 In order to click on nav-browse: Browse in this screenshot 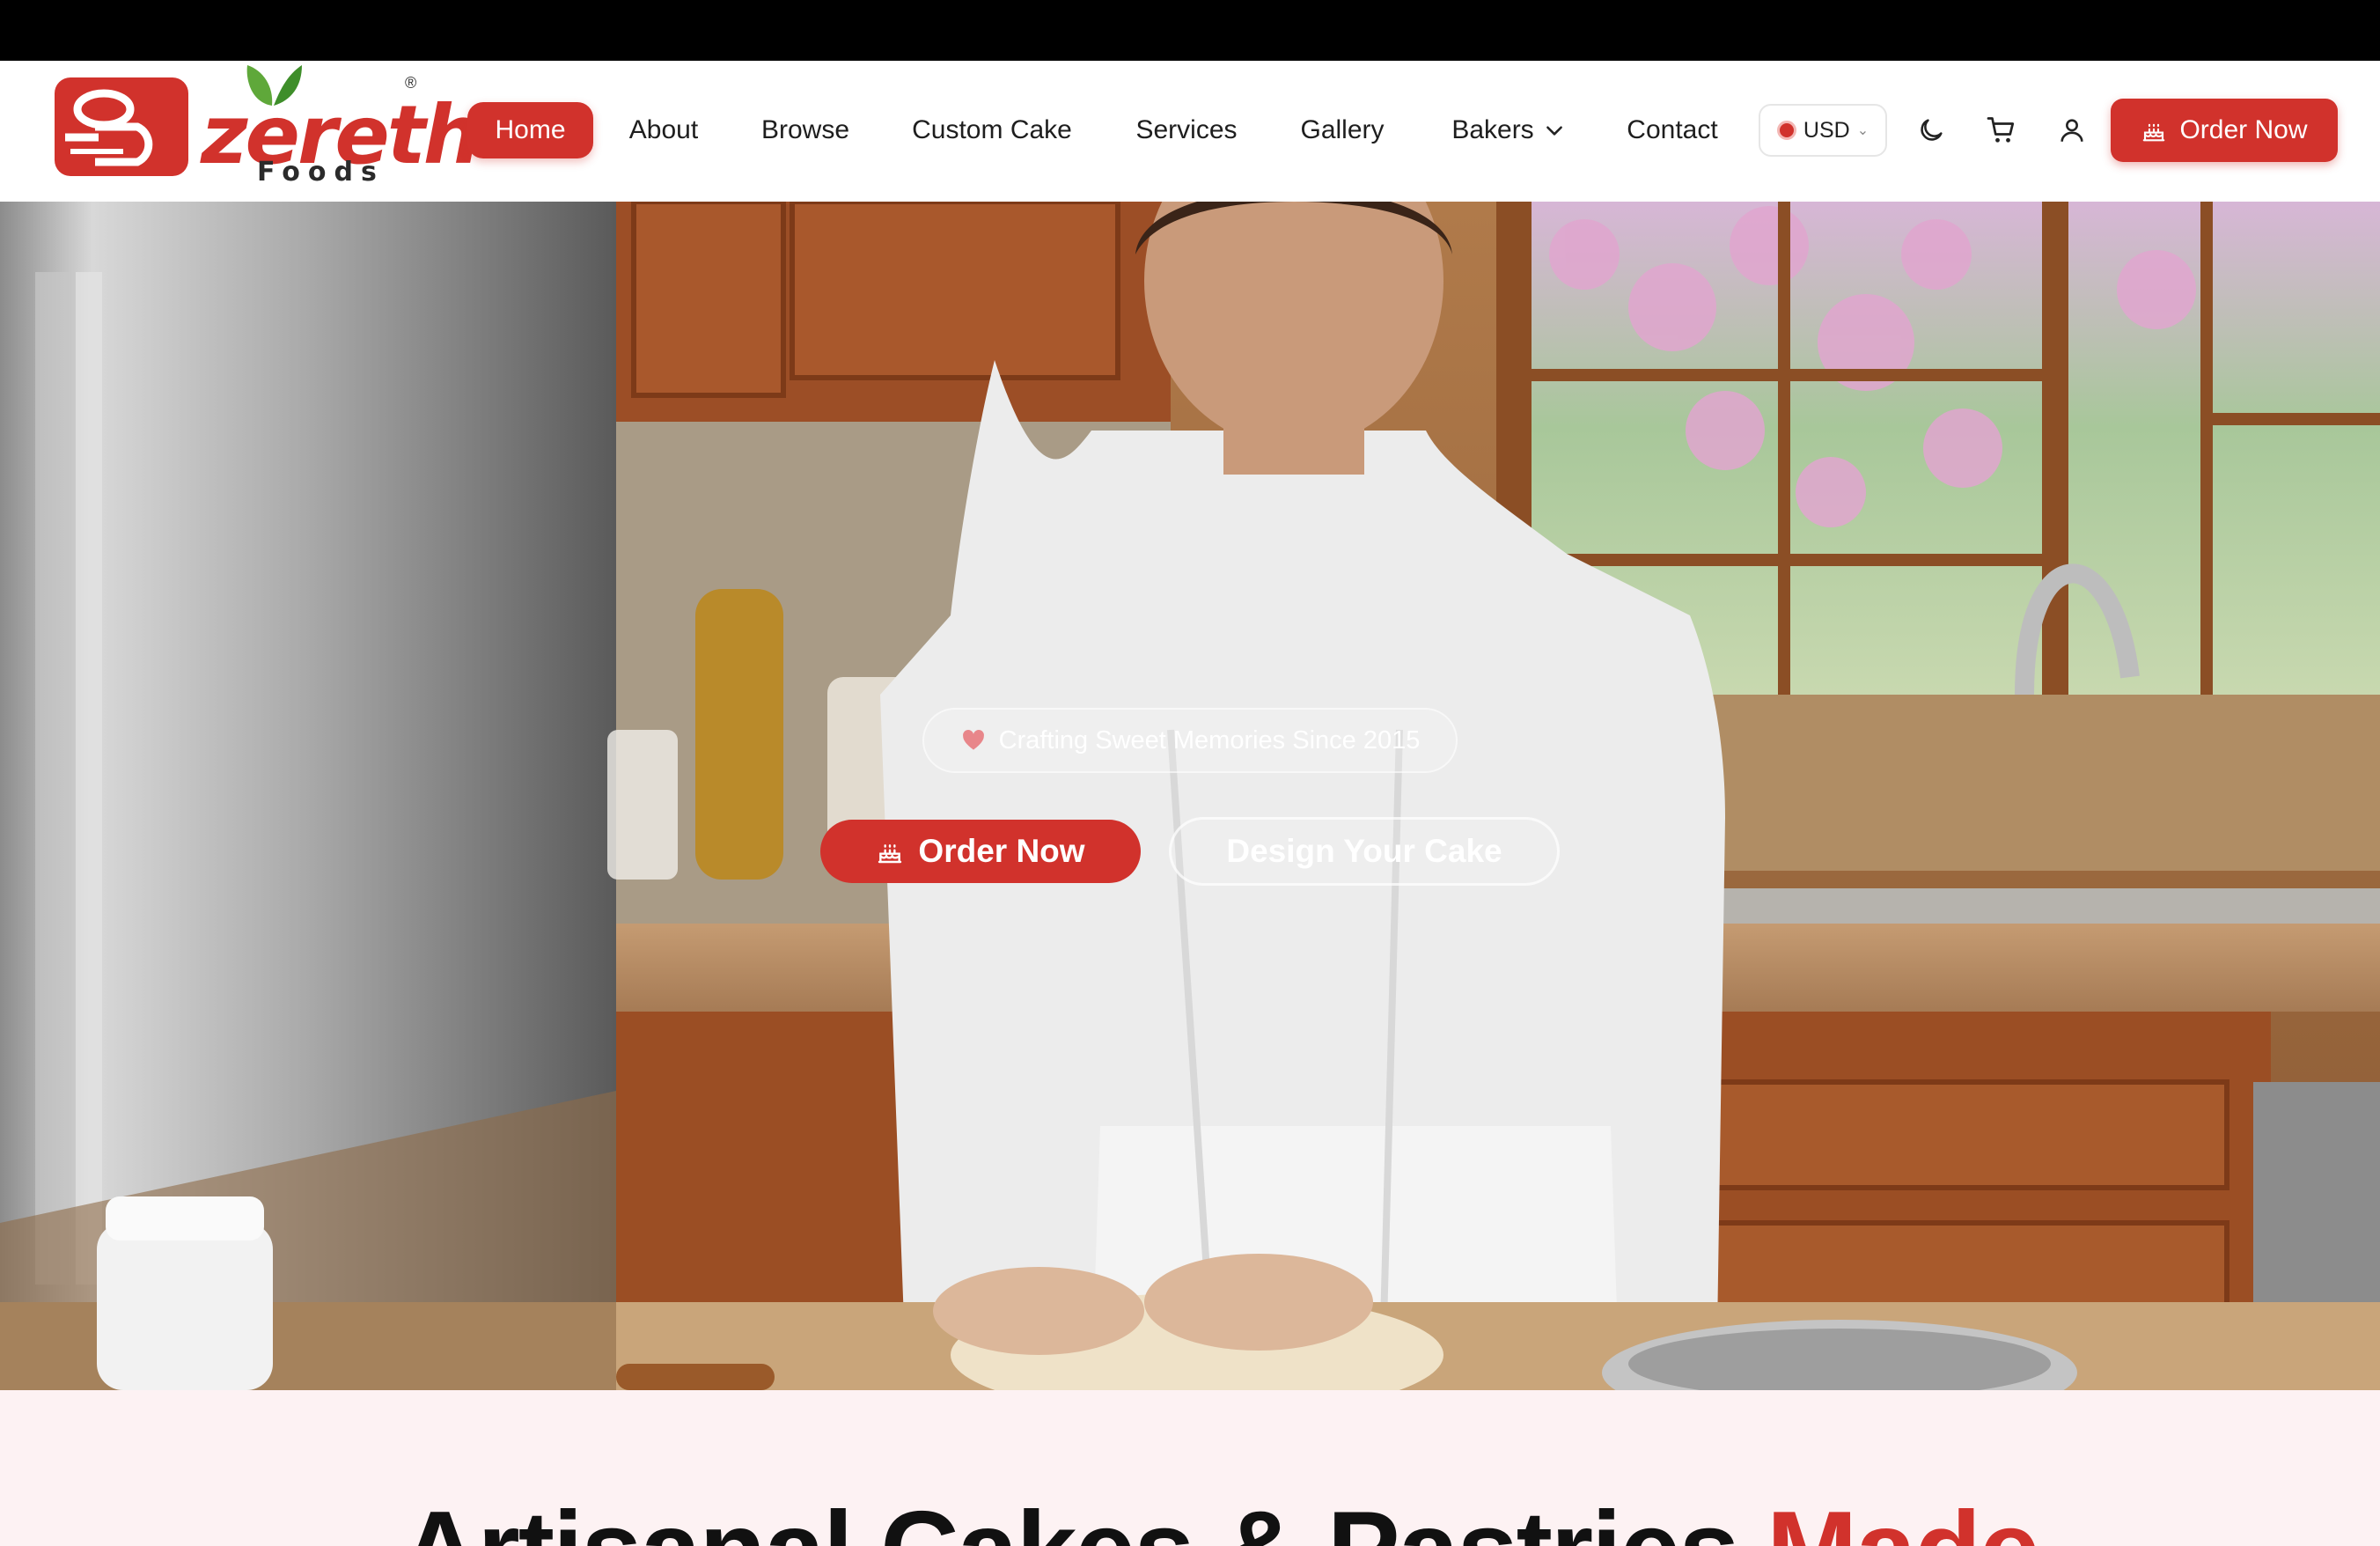, I will do `click(805, 130)`.